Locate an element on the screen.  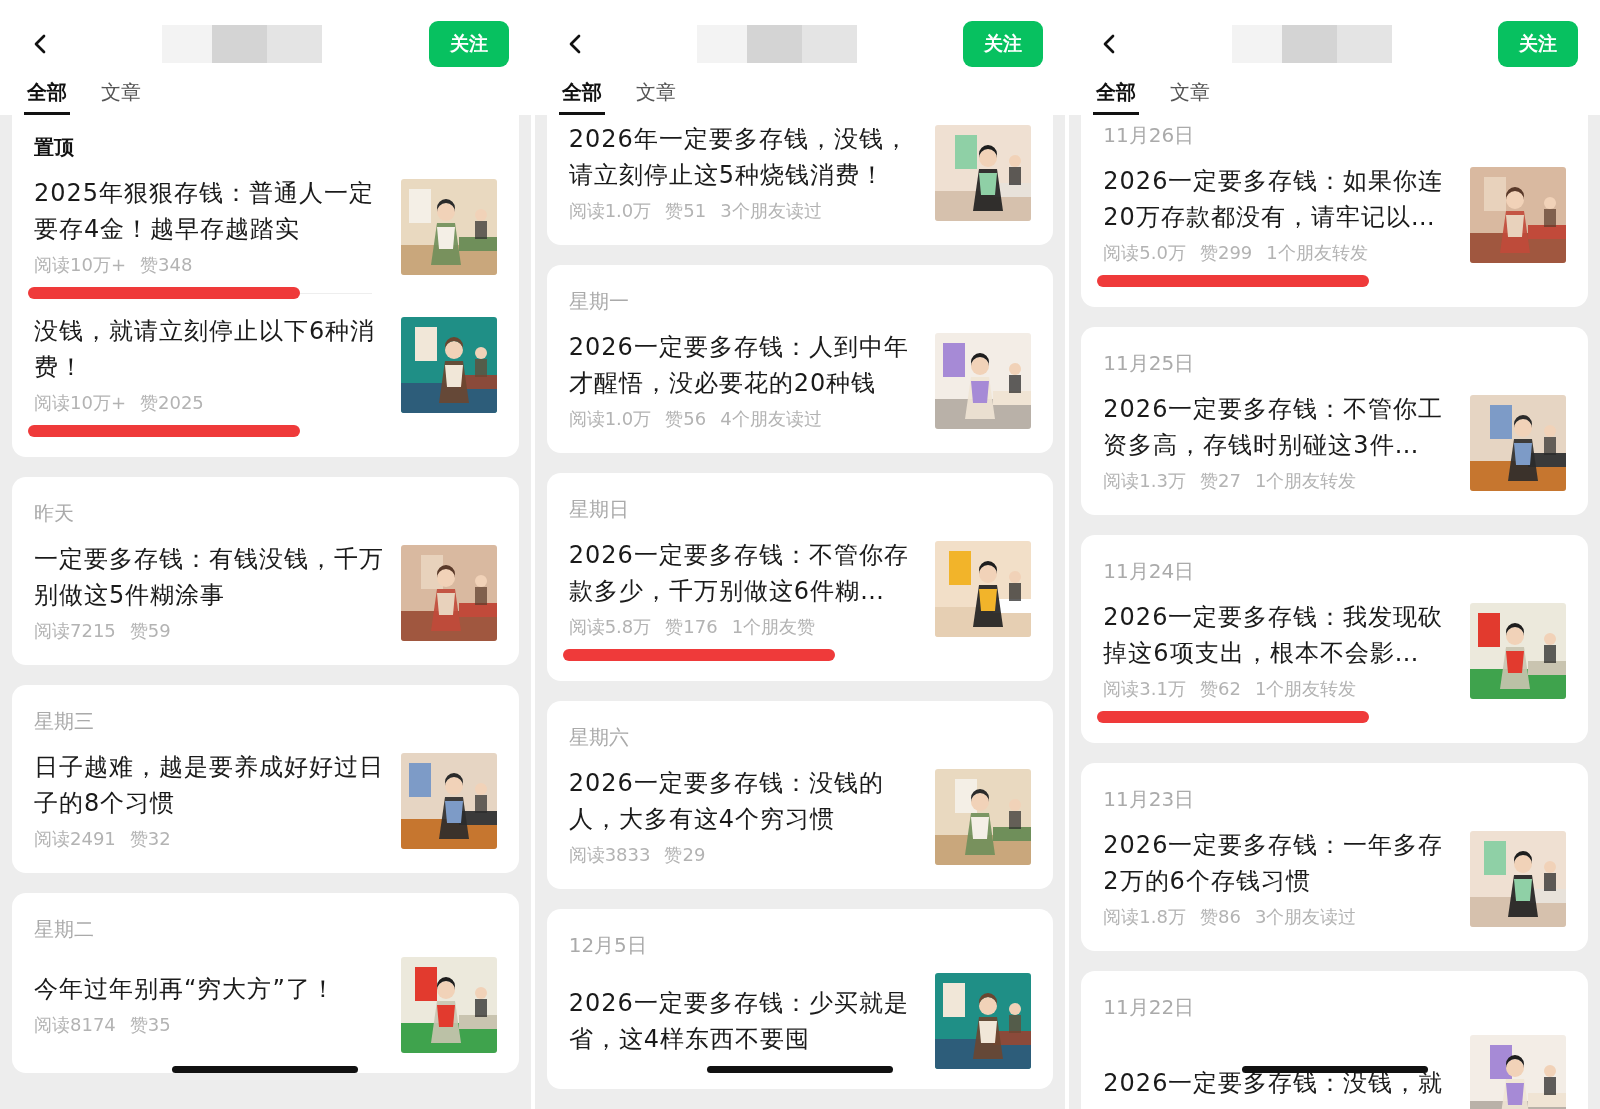
article-stat: 4个朋友读过 is located at coordinates (771, 419).